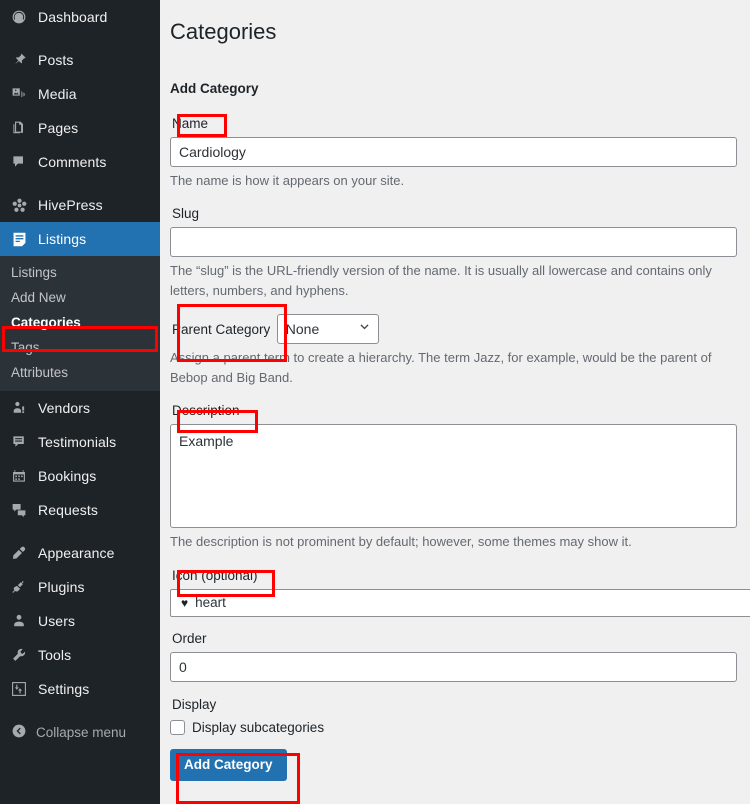 This screenshot has width=750, height=804. I want to click on parent-category-select-wrap: None, so click(327, 329).